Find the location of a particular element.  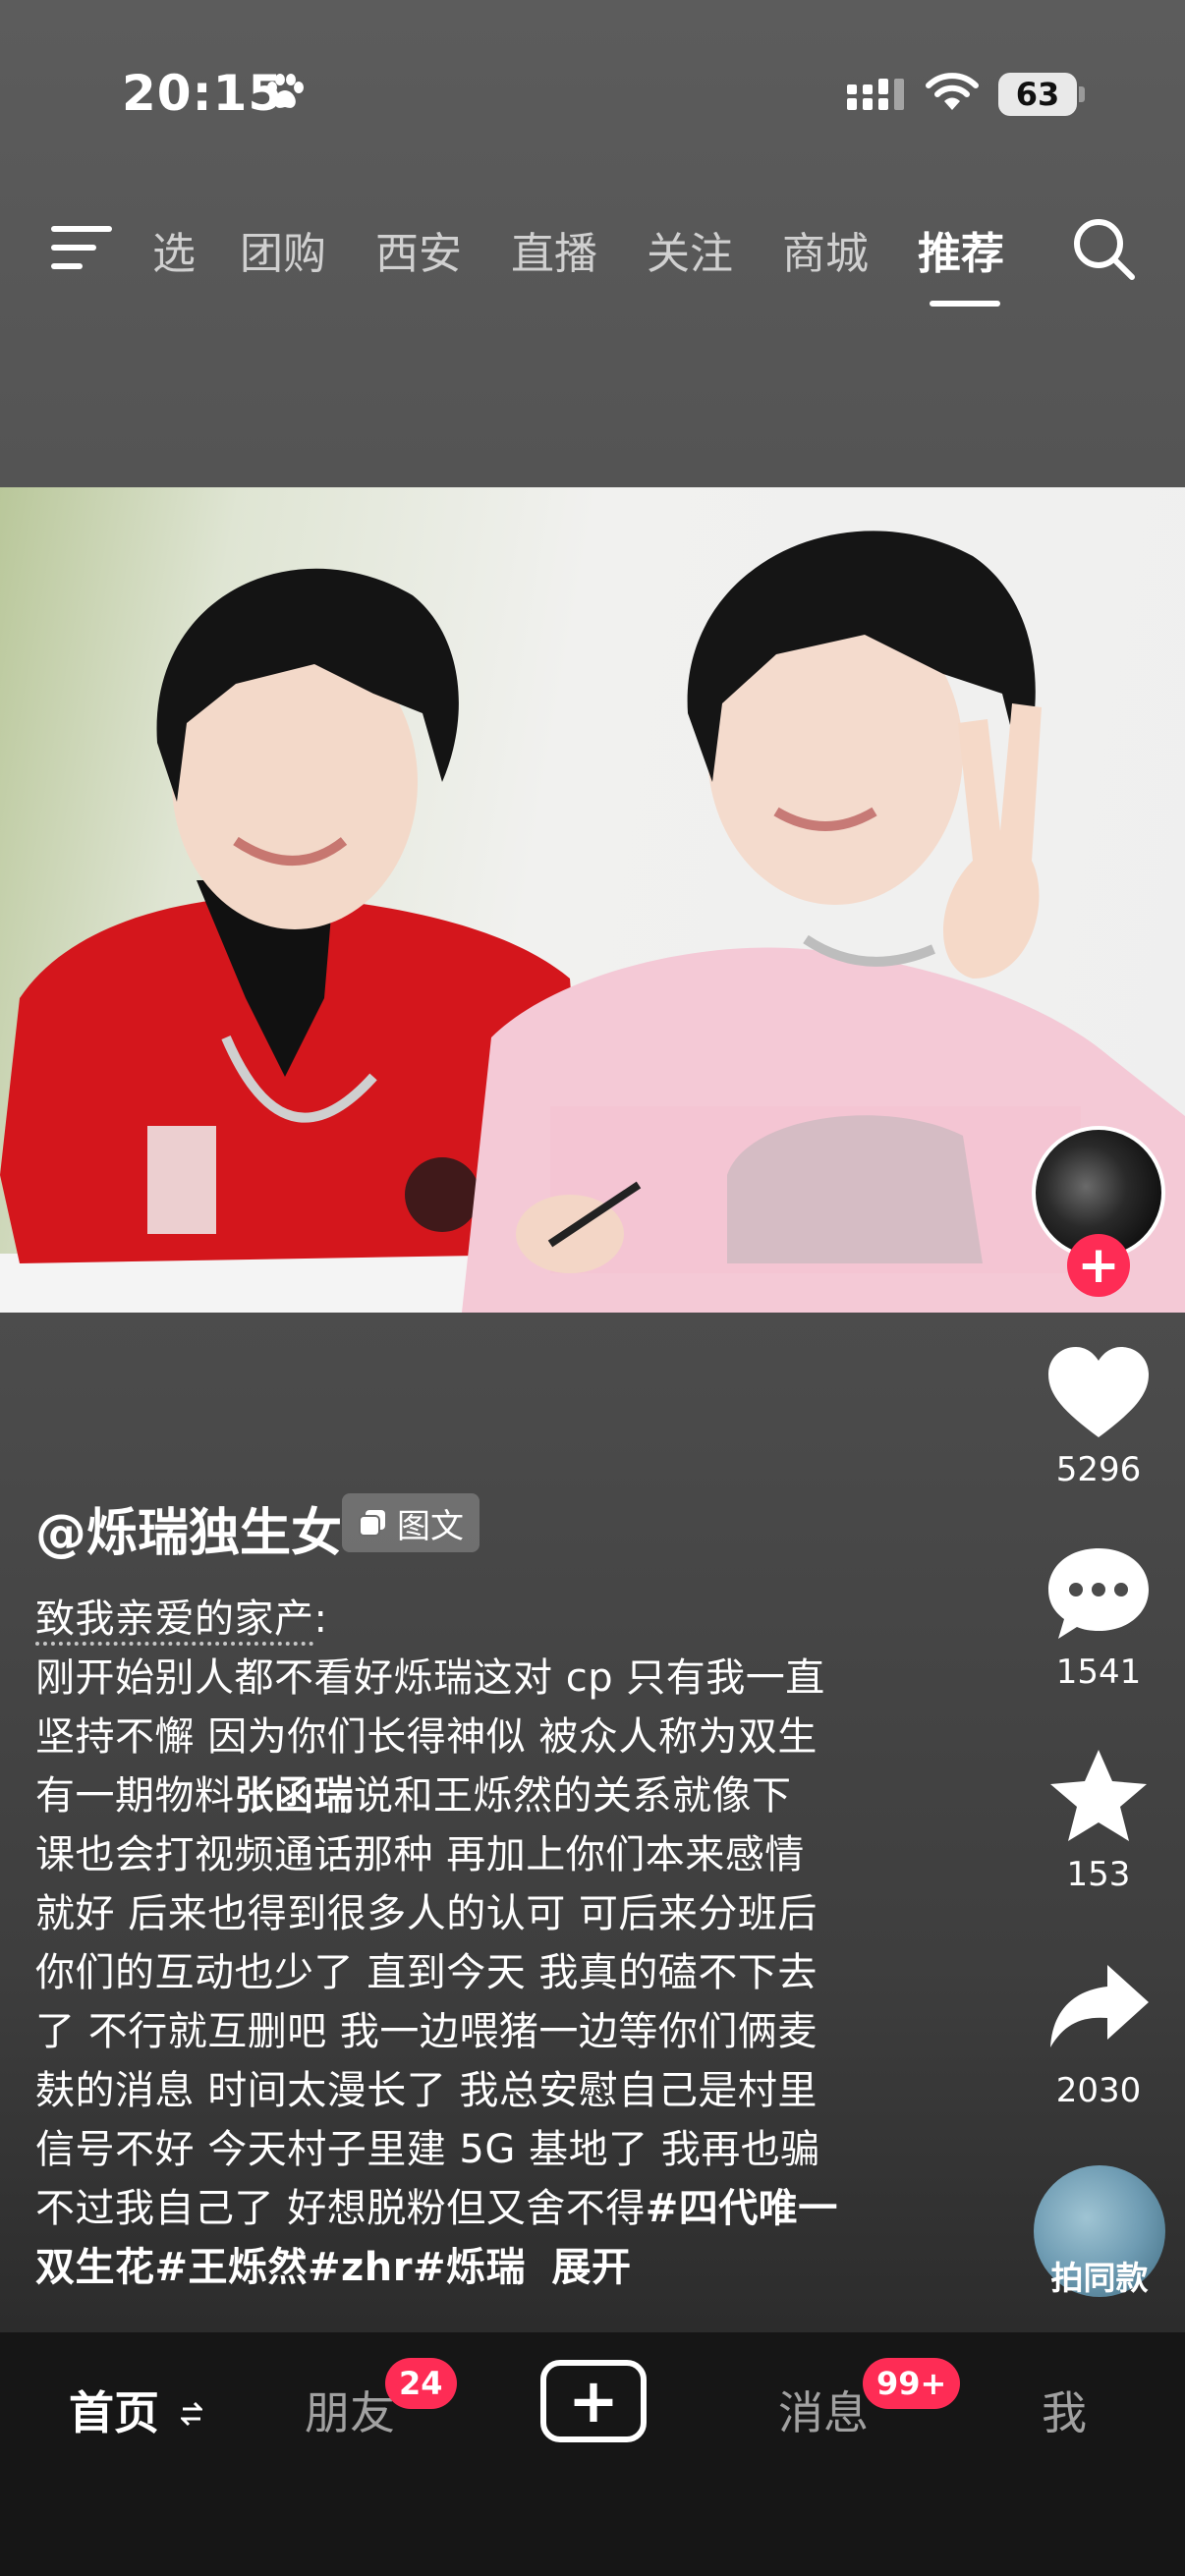

tab-xian: 西安 is located at coordinates (418, 249).